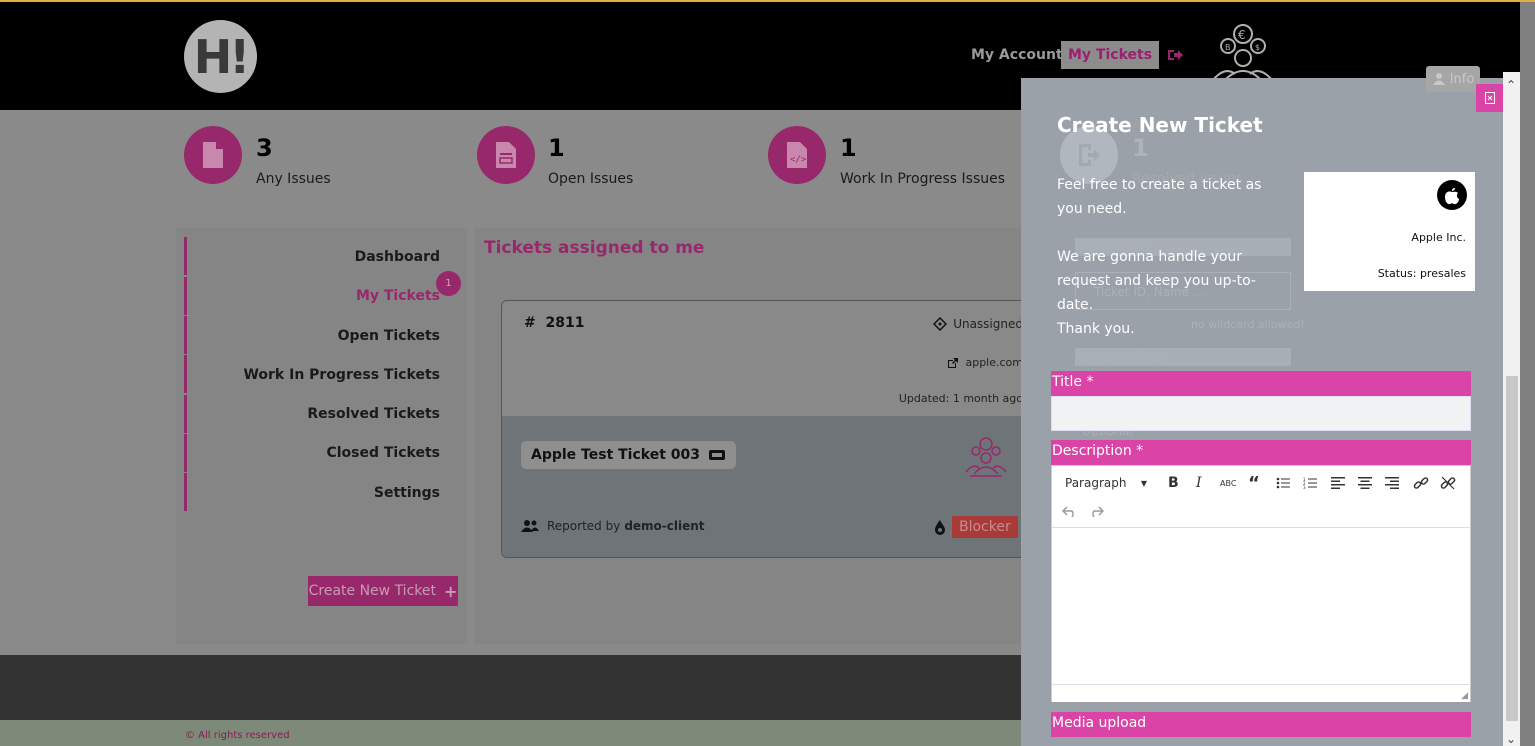 The height and width of the screenshot is (746, 1535). Describe the element at coordinates (383, 453) in the screenshot. I see `sidebar-item-closed-tickets: Closed Tickets` at that location.